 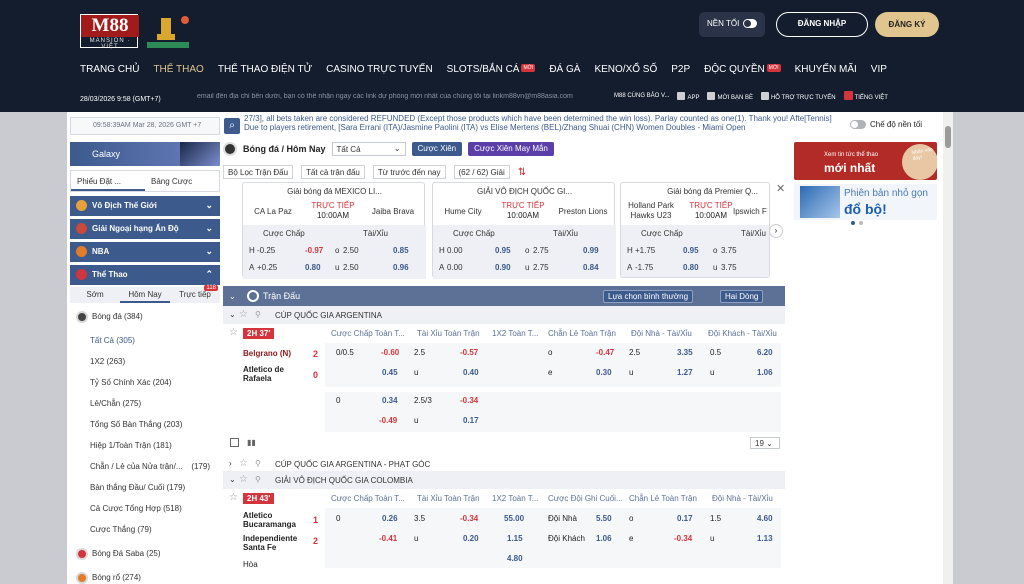 I want to click on tab-early: Sớm, so click(x=95, y=295).